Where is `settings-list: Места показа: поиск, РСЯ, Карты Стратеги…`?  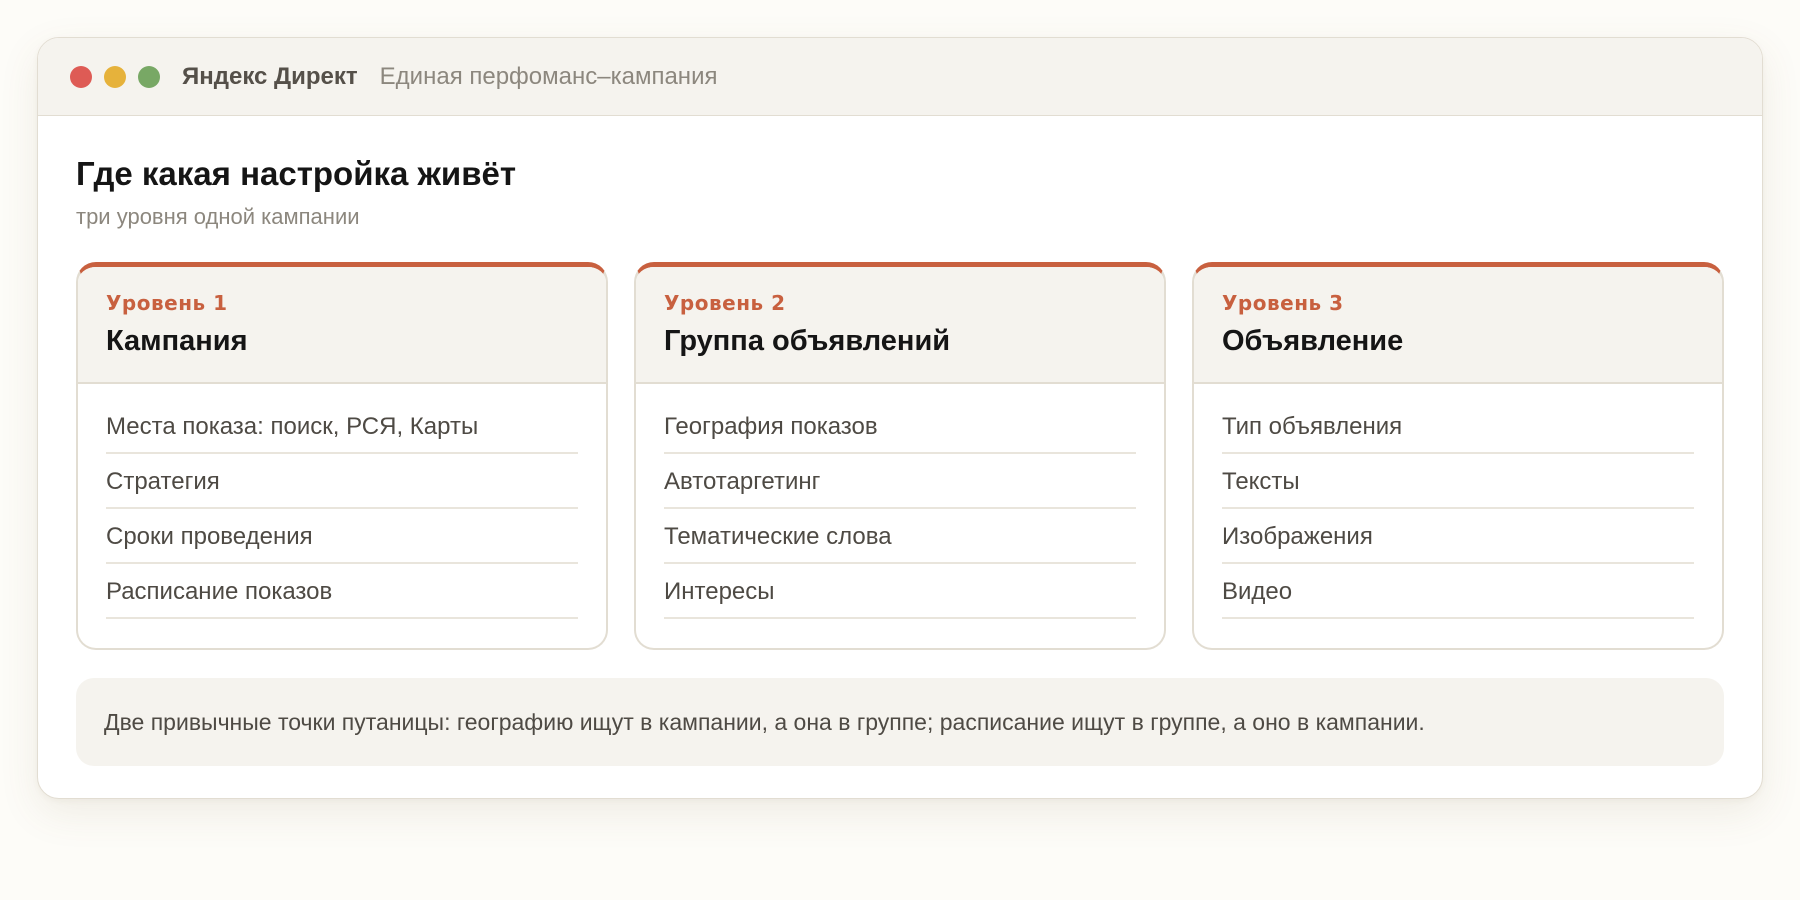
settings-list: Места показа: поиск, РСЯ, Карты Стратеги… is located at coordinates (342, 501).